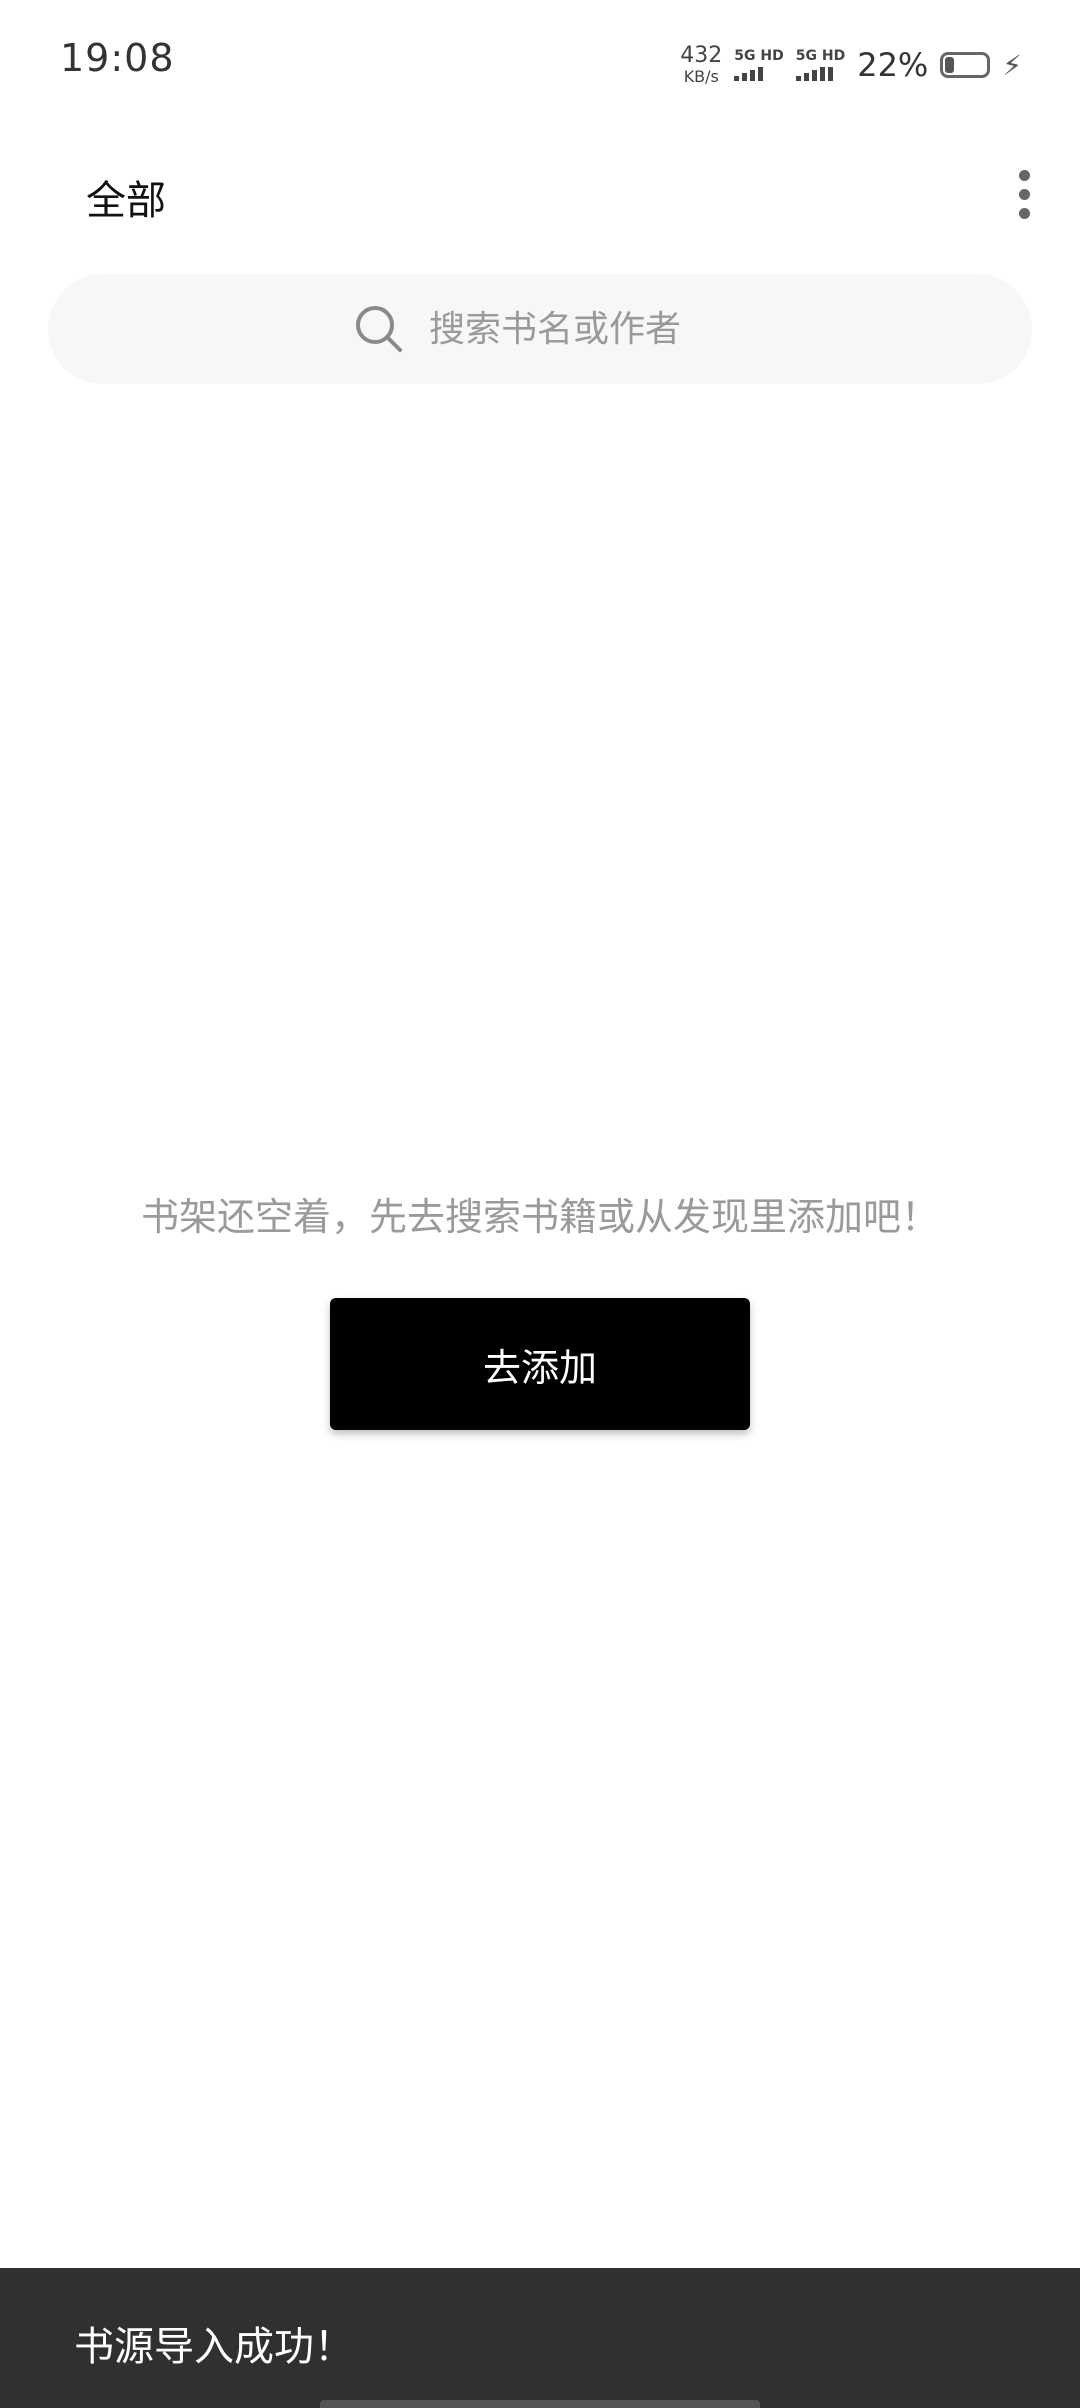 The image size is (1080, 2408). Describe the element at coordinates (701, 76) in the screenshot. I see `network-speed-unit: KB/s` at that location.